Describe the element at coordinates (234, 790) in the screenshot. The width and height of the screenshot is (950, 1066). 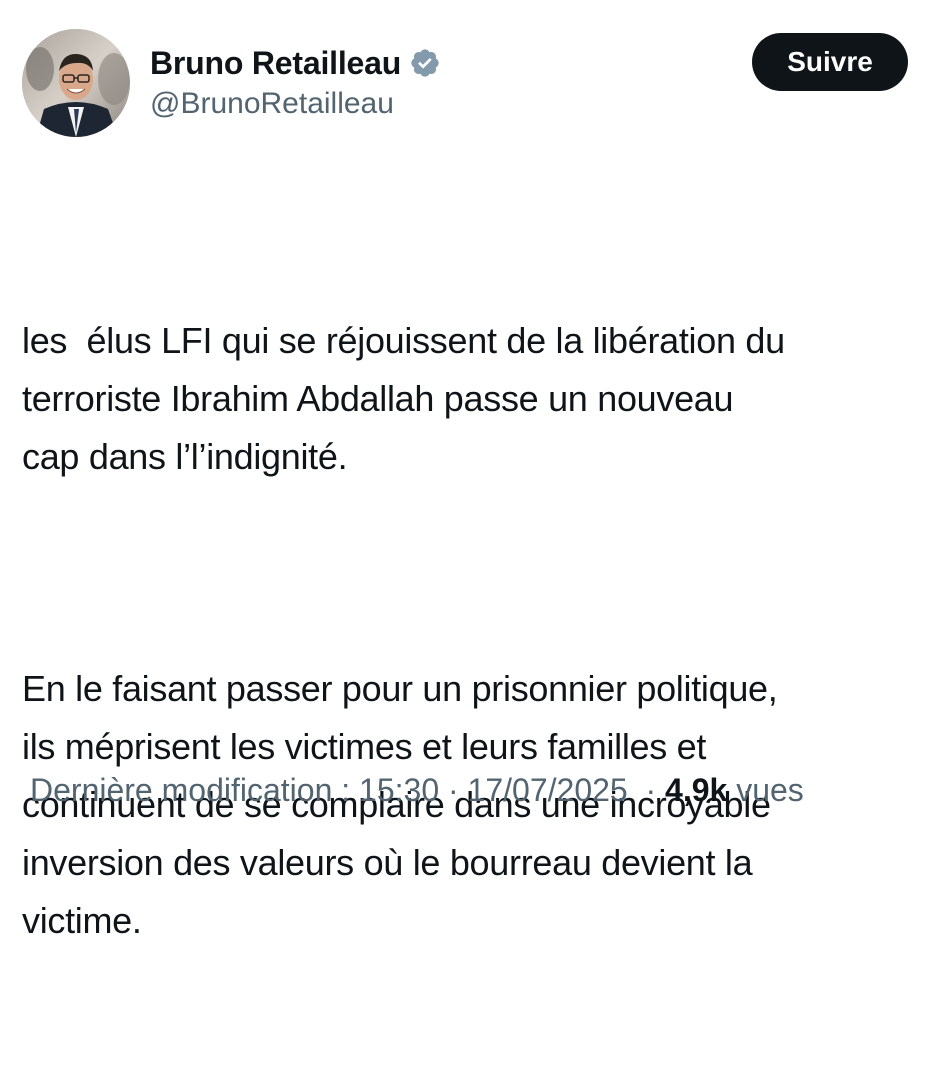
I see `edit-label: Dernière modification : 15:30` at that location.